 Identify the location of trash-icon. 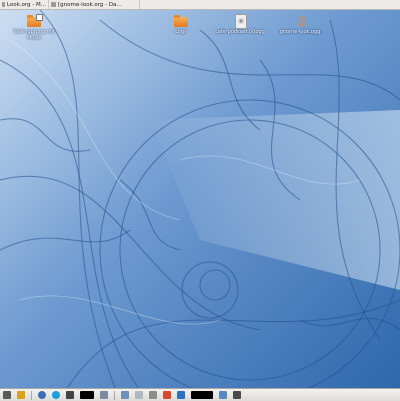
(153, 395).